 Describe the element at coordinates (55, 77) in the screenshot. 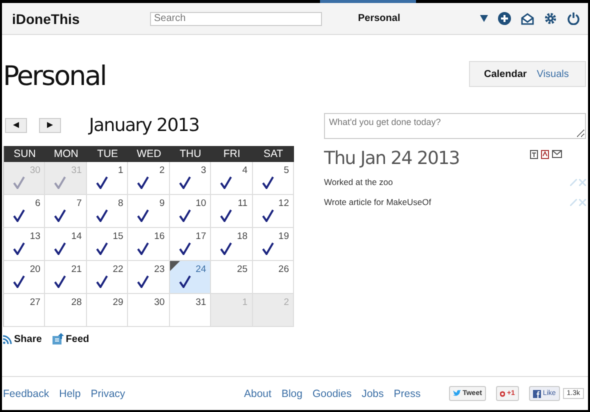

I see `page-title: Personal` at that location.